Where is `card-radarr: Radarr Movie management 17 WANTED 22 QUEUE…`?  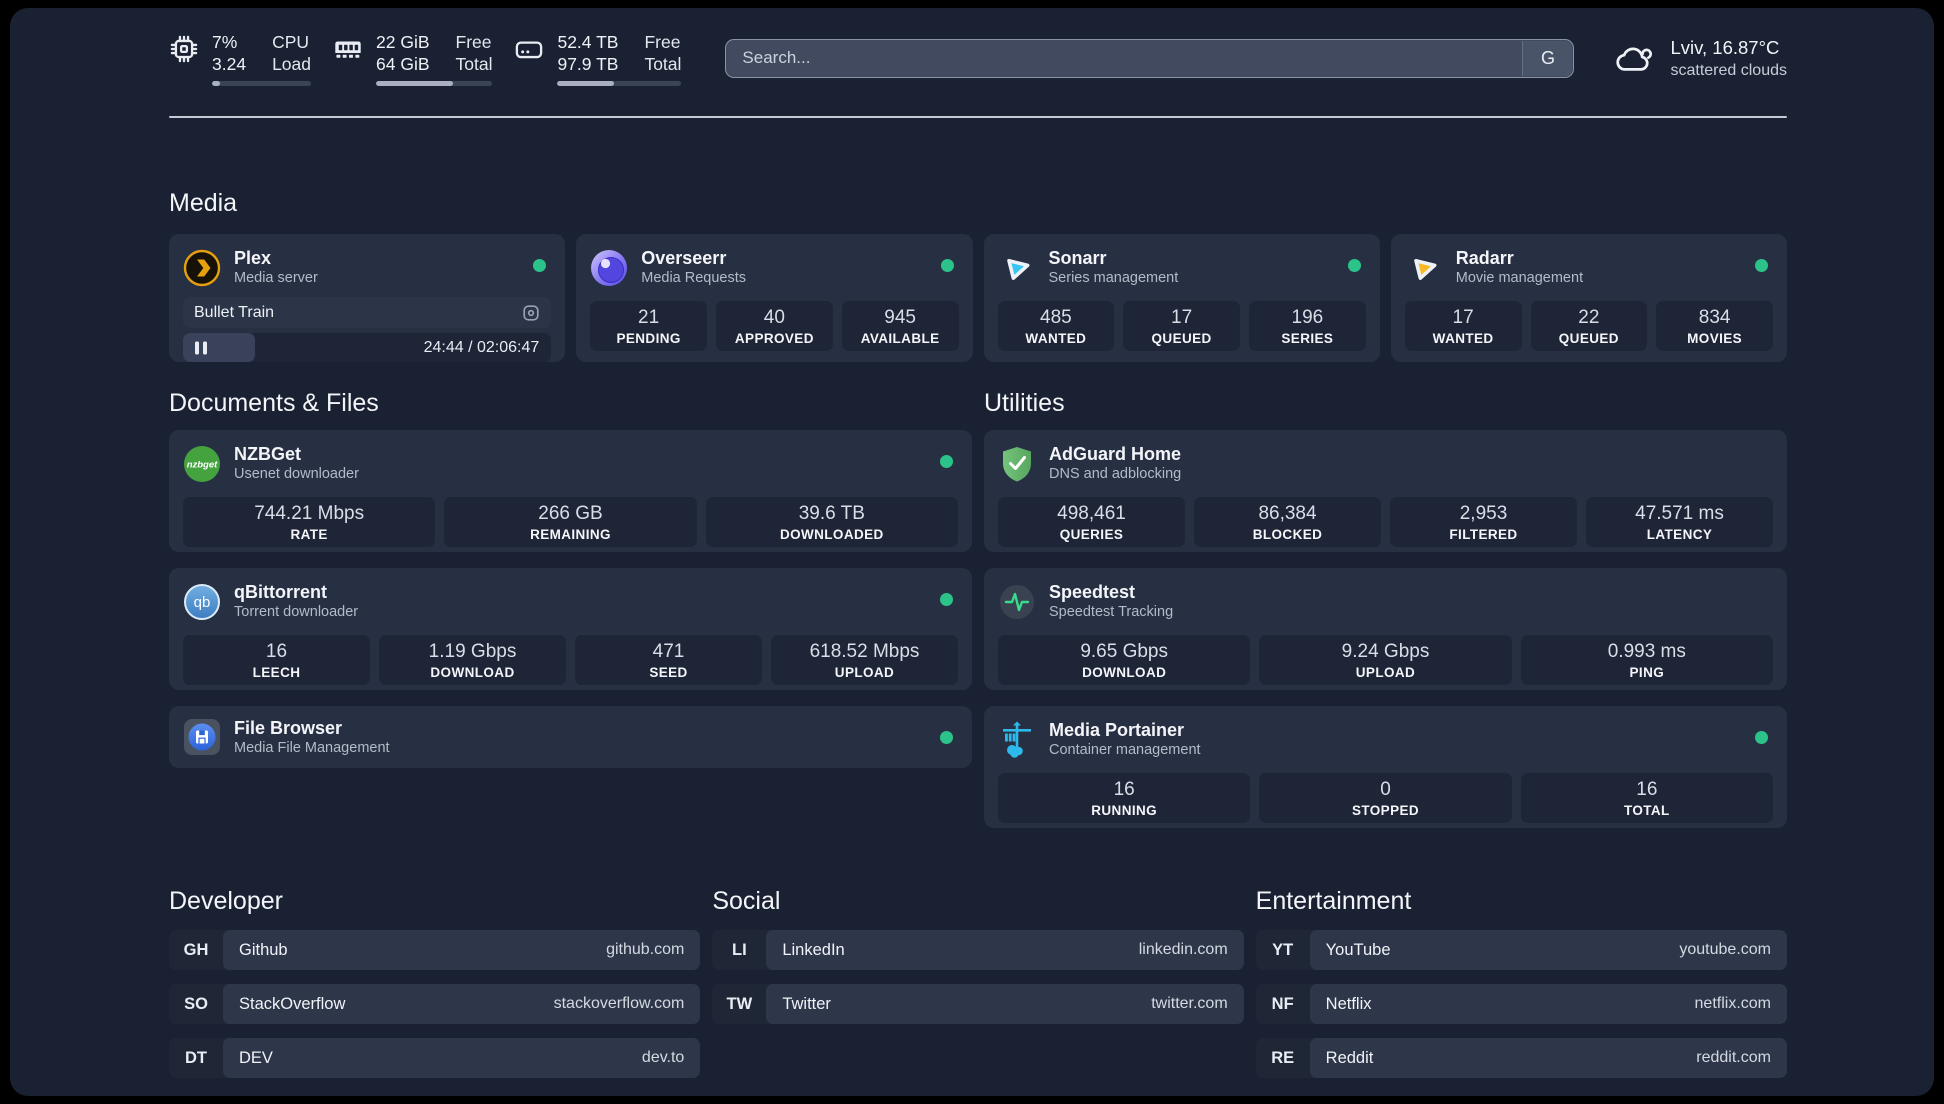
card-radarr: Radarr Movie management 17 WANTED 22 QUEUE… is located at coordinates (1588, 298).